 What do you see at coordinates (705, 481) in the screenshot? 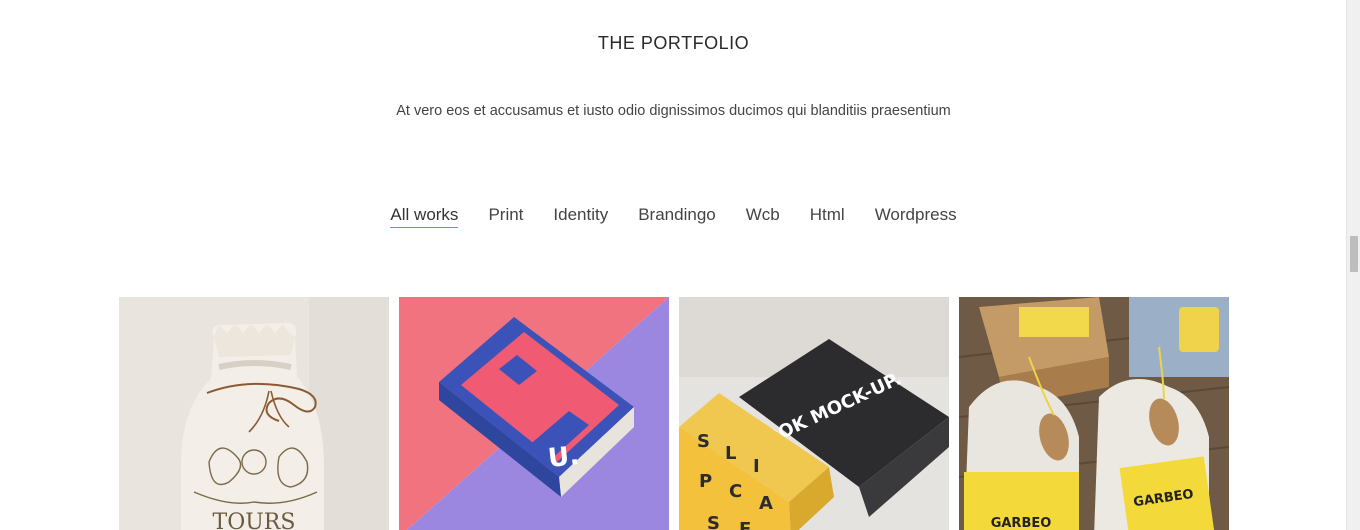
I see `svg-text: P` at bounding box center [705, 481].